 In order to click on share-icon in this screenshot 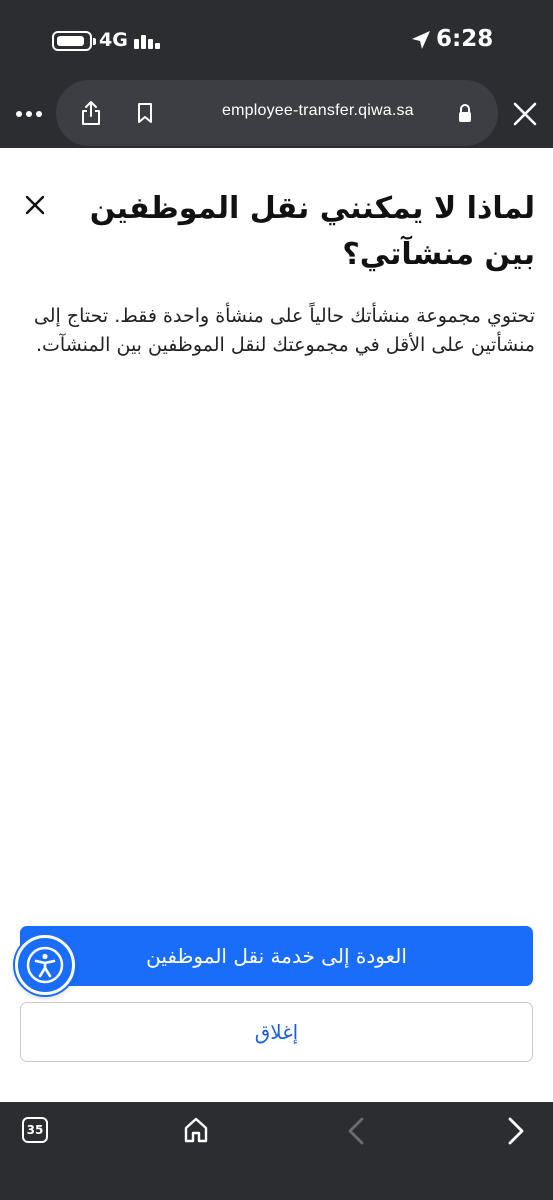, I will do `click(91, 113)`.